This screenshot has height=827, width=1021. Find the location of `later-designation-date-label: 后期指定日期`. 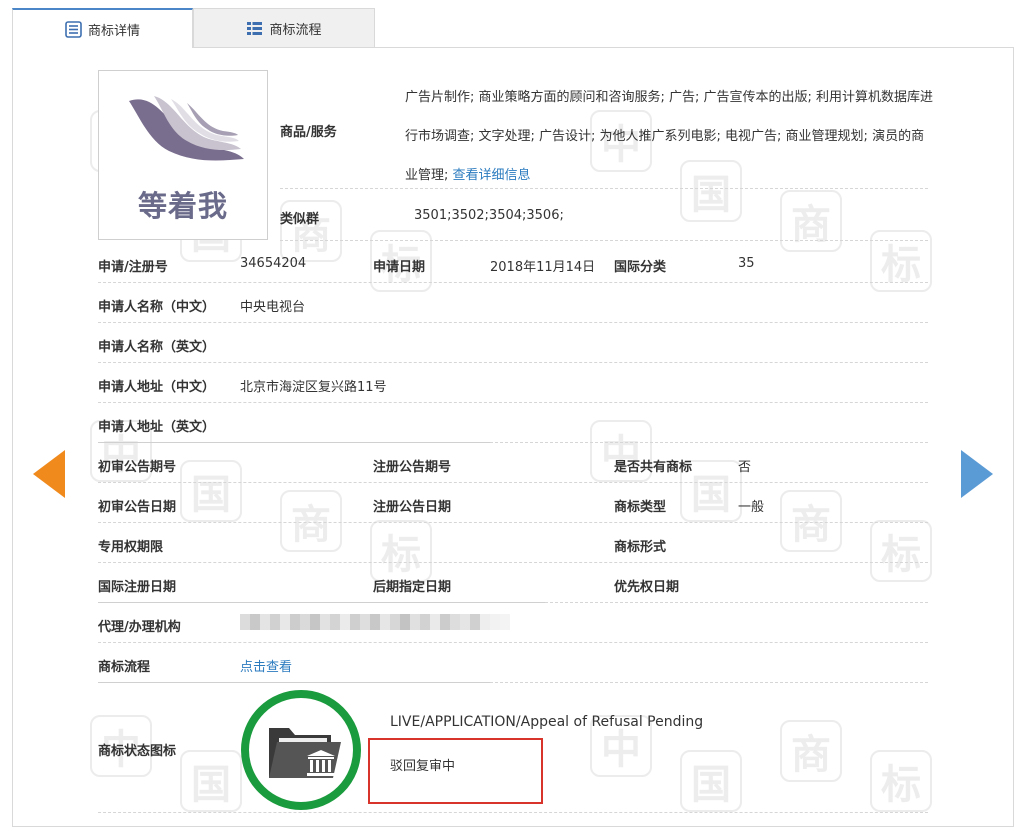

later-designation-date-label: 后期指定日期 is located at coordinates (412, 587).